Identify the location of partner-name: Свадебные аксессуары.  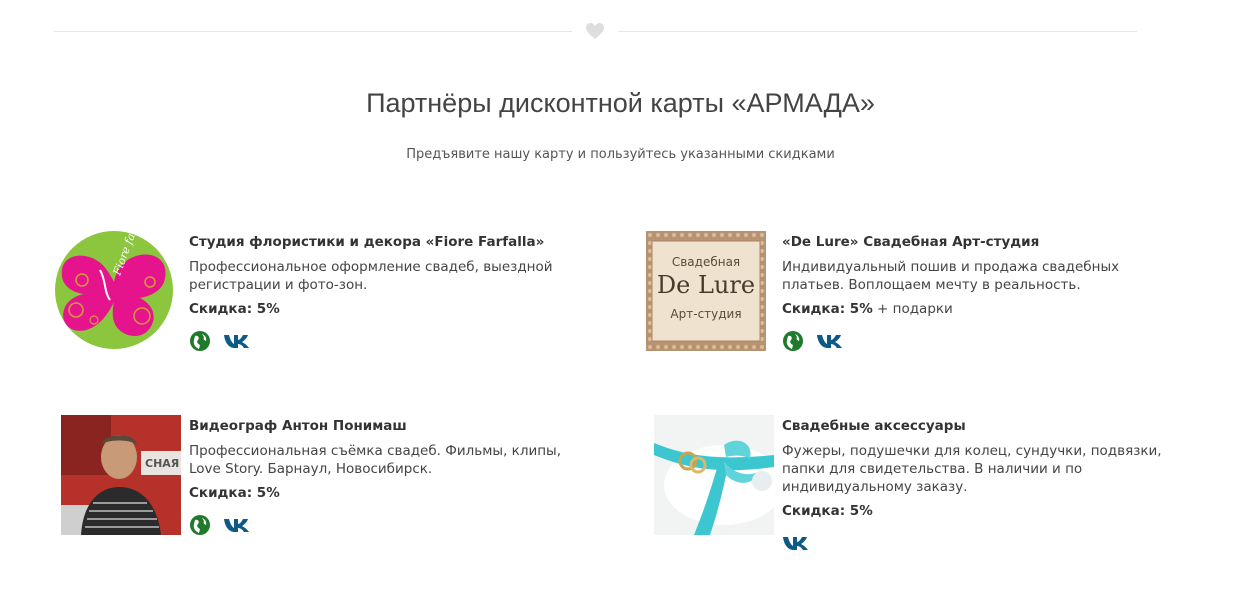
(874, 426).